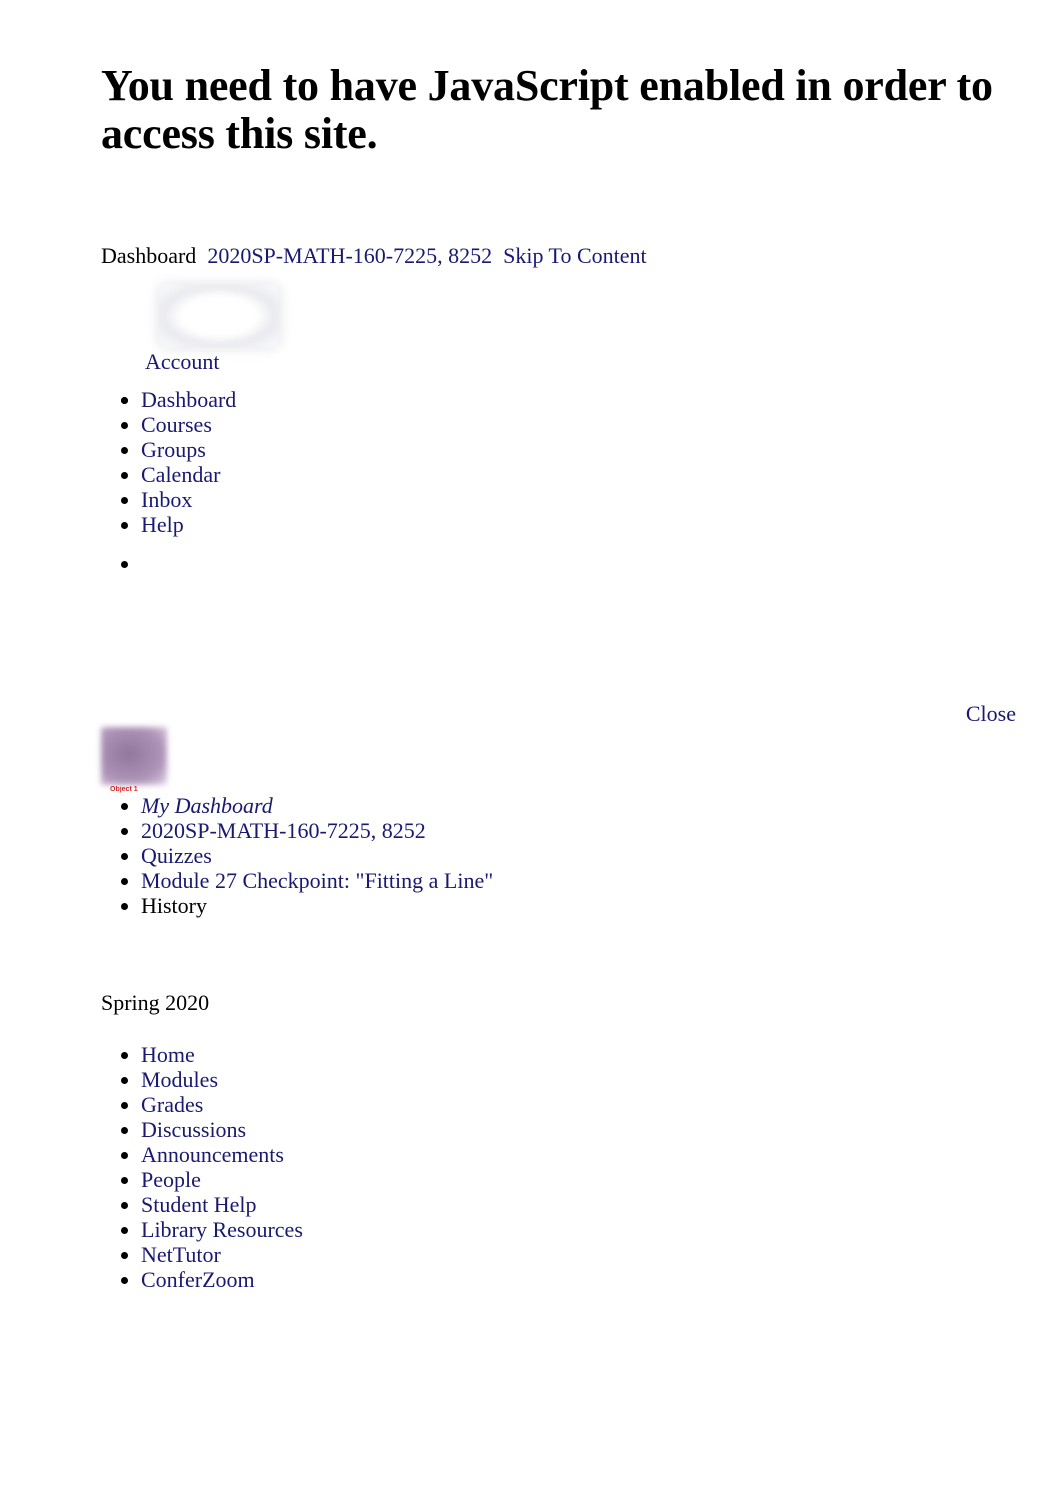 This screenshot has width=1062, height=1506. I want to click on course-nav-label-home: Home, so click(168, 1054).